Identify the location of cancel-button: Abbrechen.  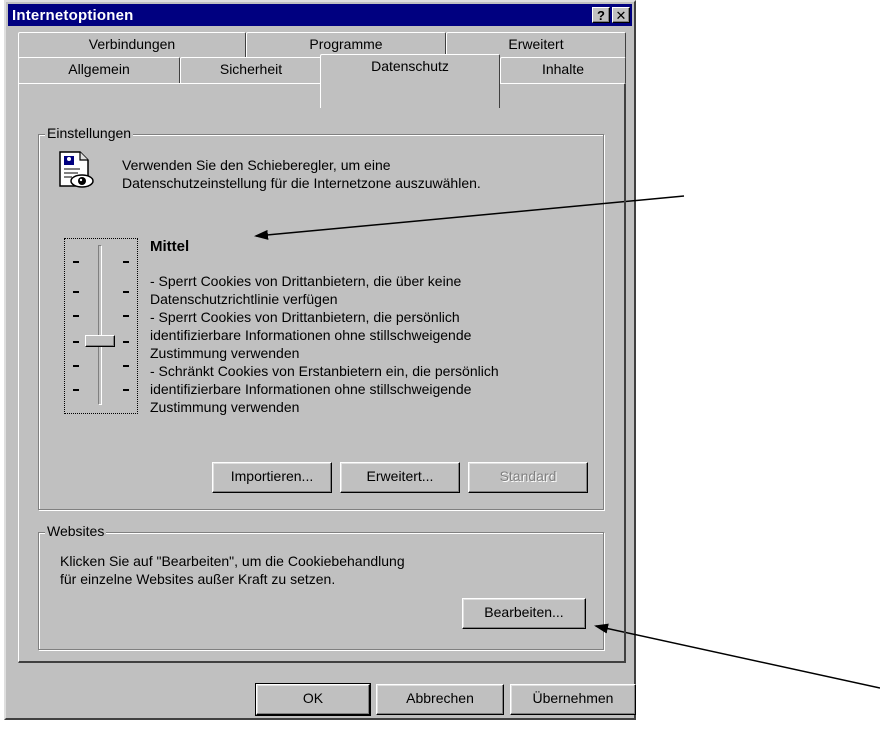
(440, 699).